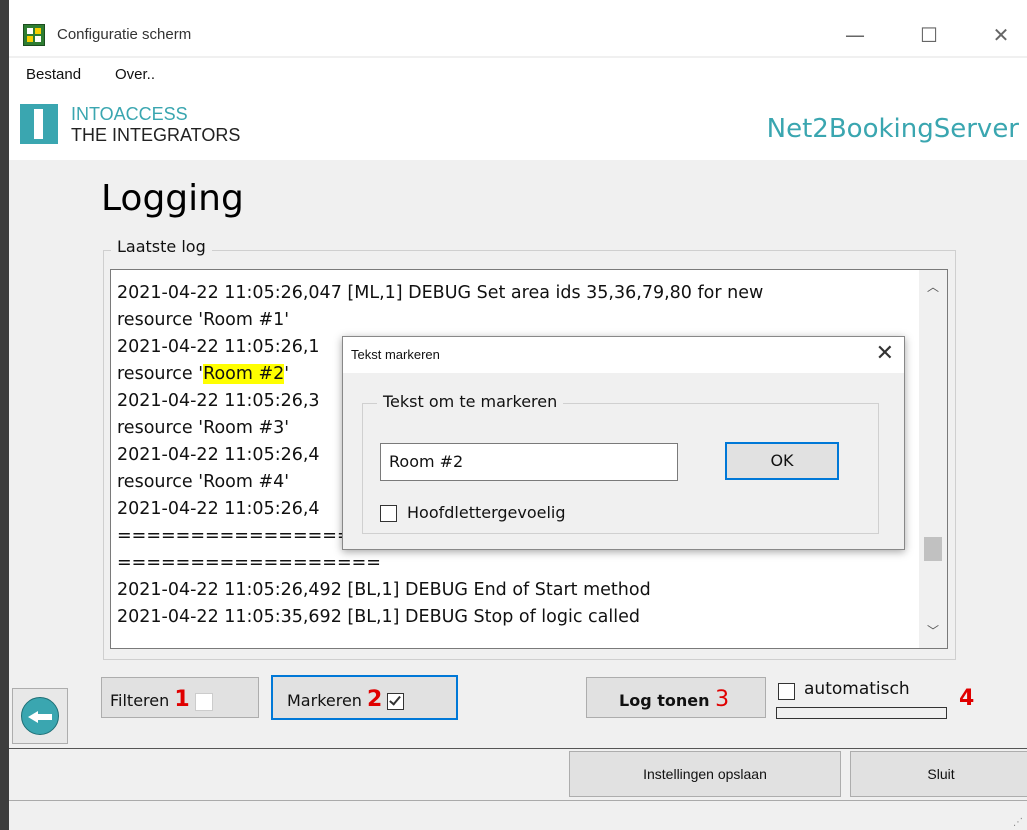  What do you see at coordinates (135, 74) in the screenshot?
I see `menu-over: Over..` at bounding box center [135, 74].